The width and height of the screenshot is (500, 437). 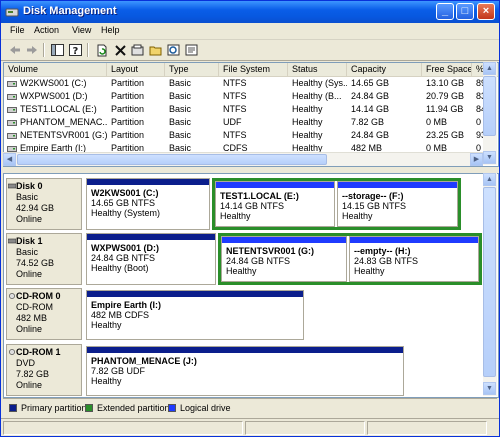 I want to click on cd-drive-icon, so click(x=12, y=296).